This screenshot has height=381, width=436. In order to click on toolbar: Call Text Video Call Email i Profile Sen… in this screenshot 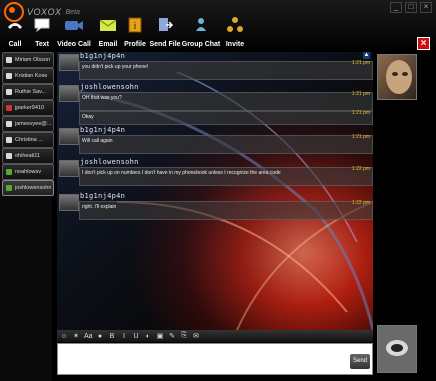, I will do `click(125, 28)`.